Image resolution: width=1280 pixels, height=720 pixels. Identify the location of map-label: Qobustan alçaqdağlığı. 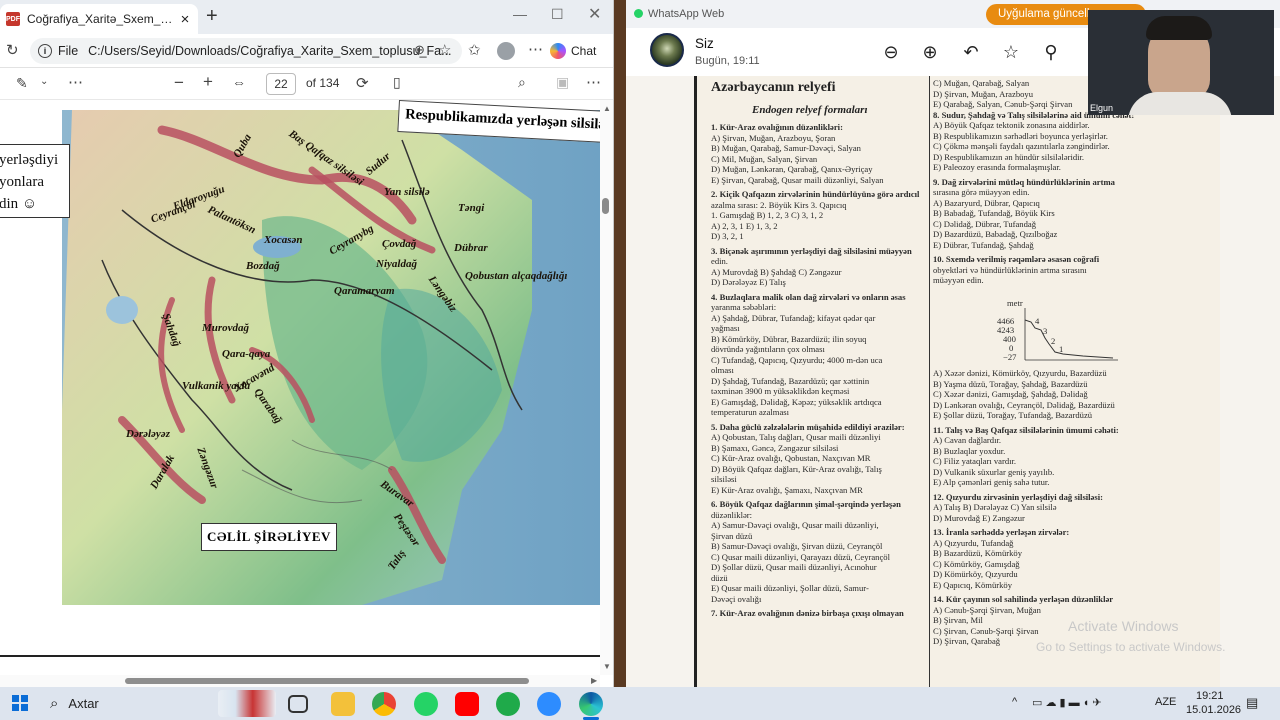
(516, 276).